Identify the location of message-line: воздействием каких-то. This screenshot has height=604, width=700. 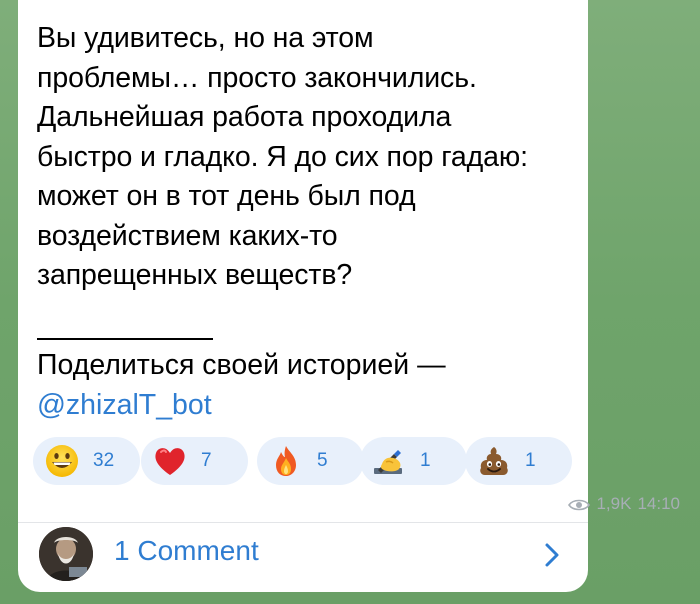
(187, 235).